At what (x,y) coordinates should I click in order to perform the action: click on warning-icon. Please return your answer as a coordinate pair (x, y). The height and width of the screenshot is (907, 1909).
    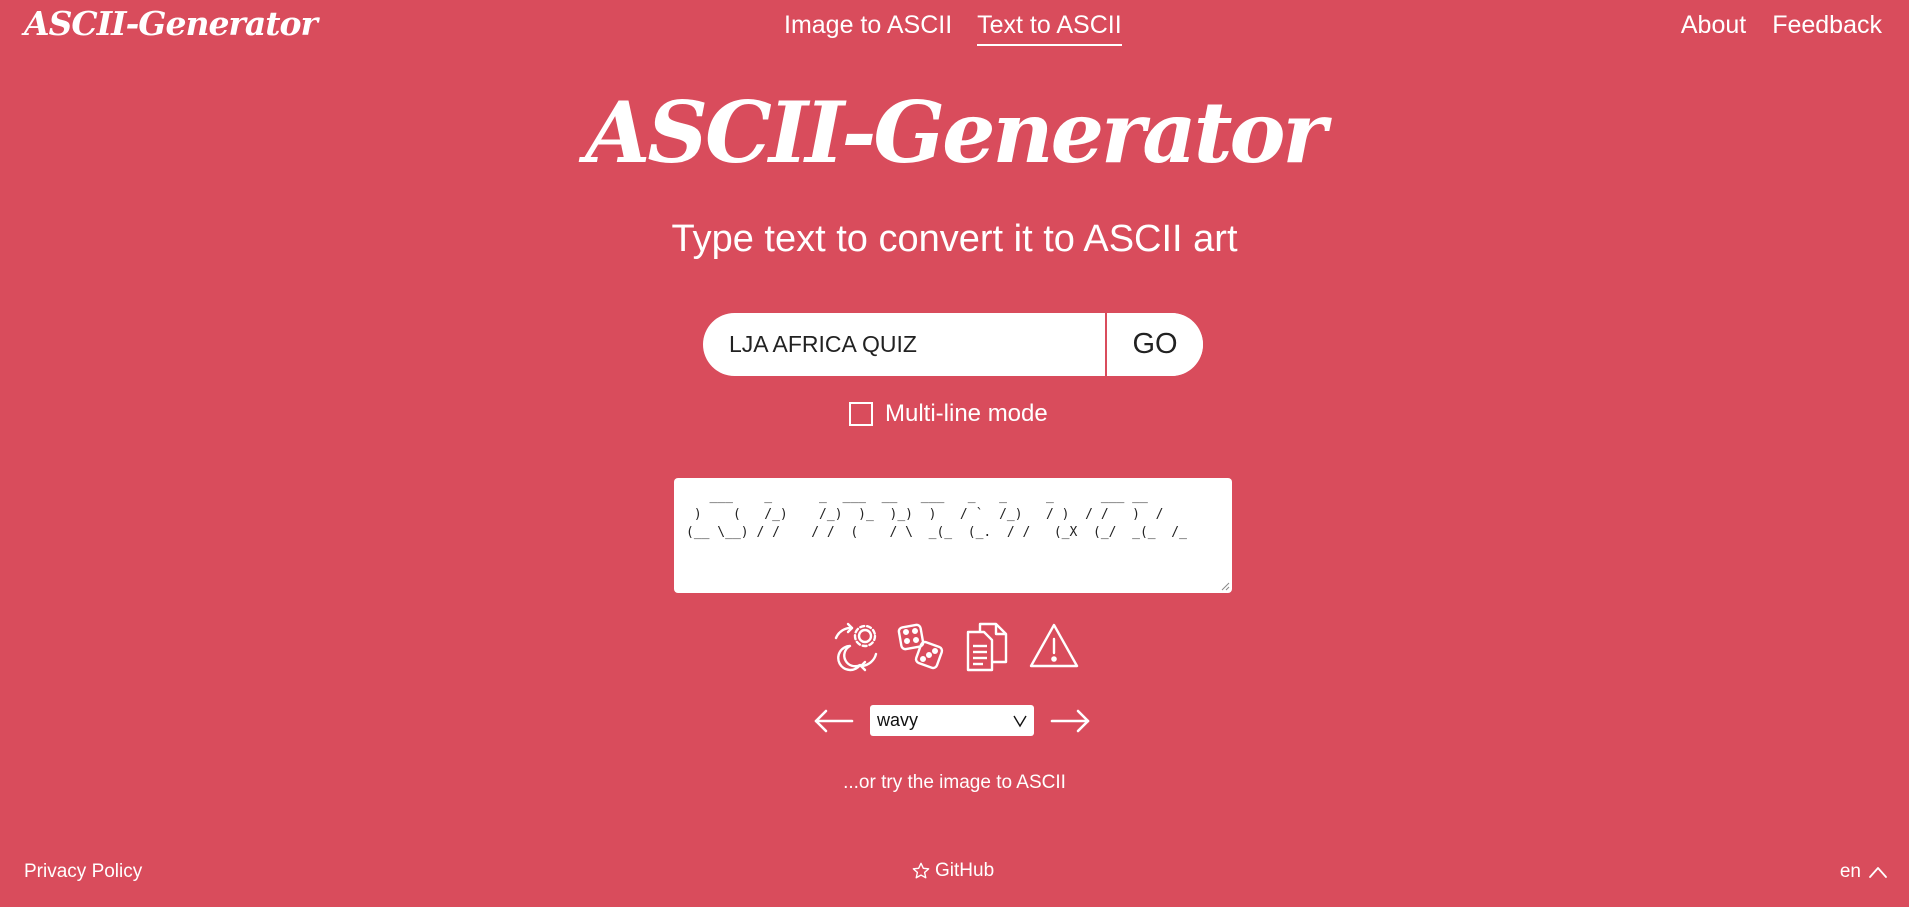
    Looking at the image, I should click on (1054, 646).